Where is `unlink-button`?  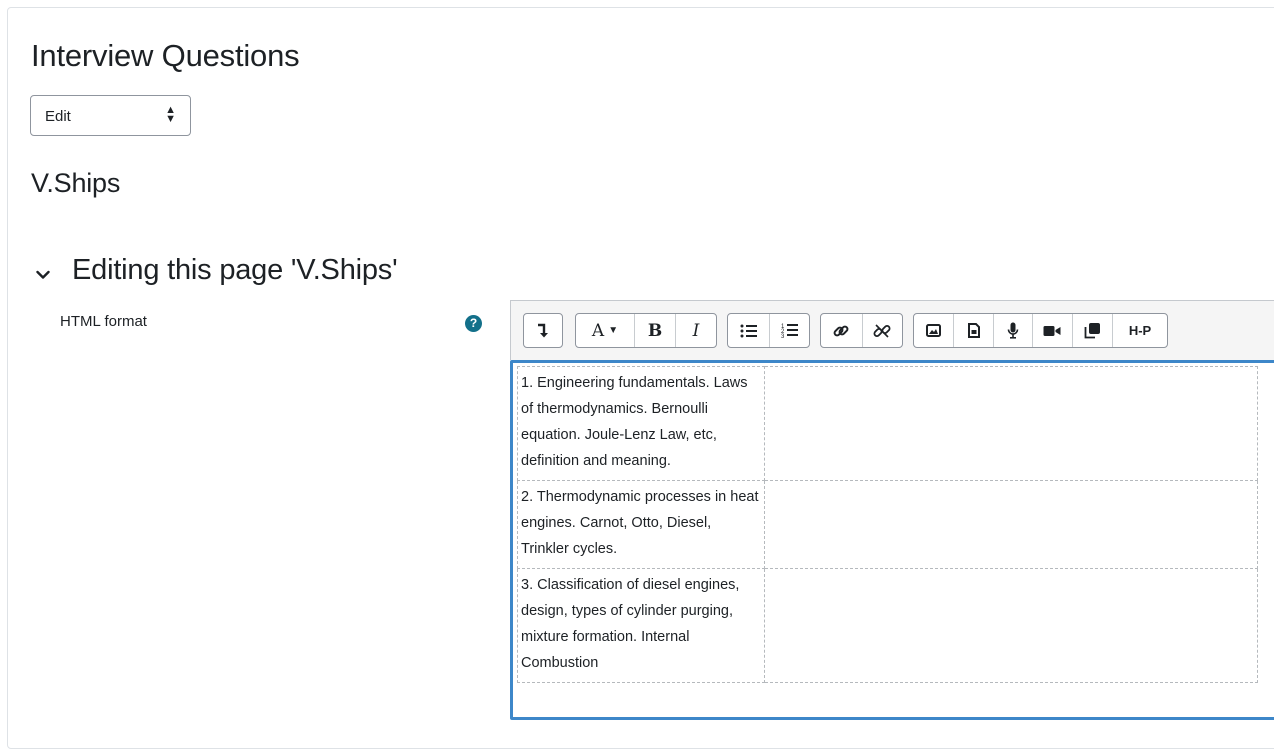 unlink-button is located at coordinates (883, 330).